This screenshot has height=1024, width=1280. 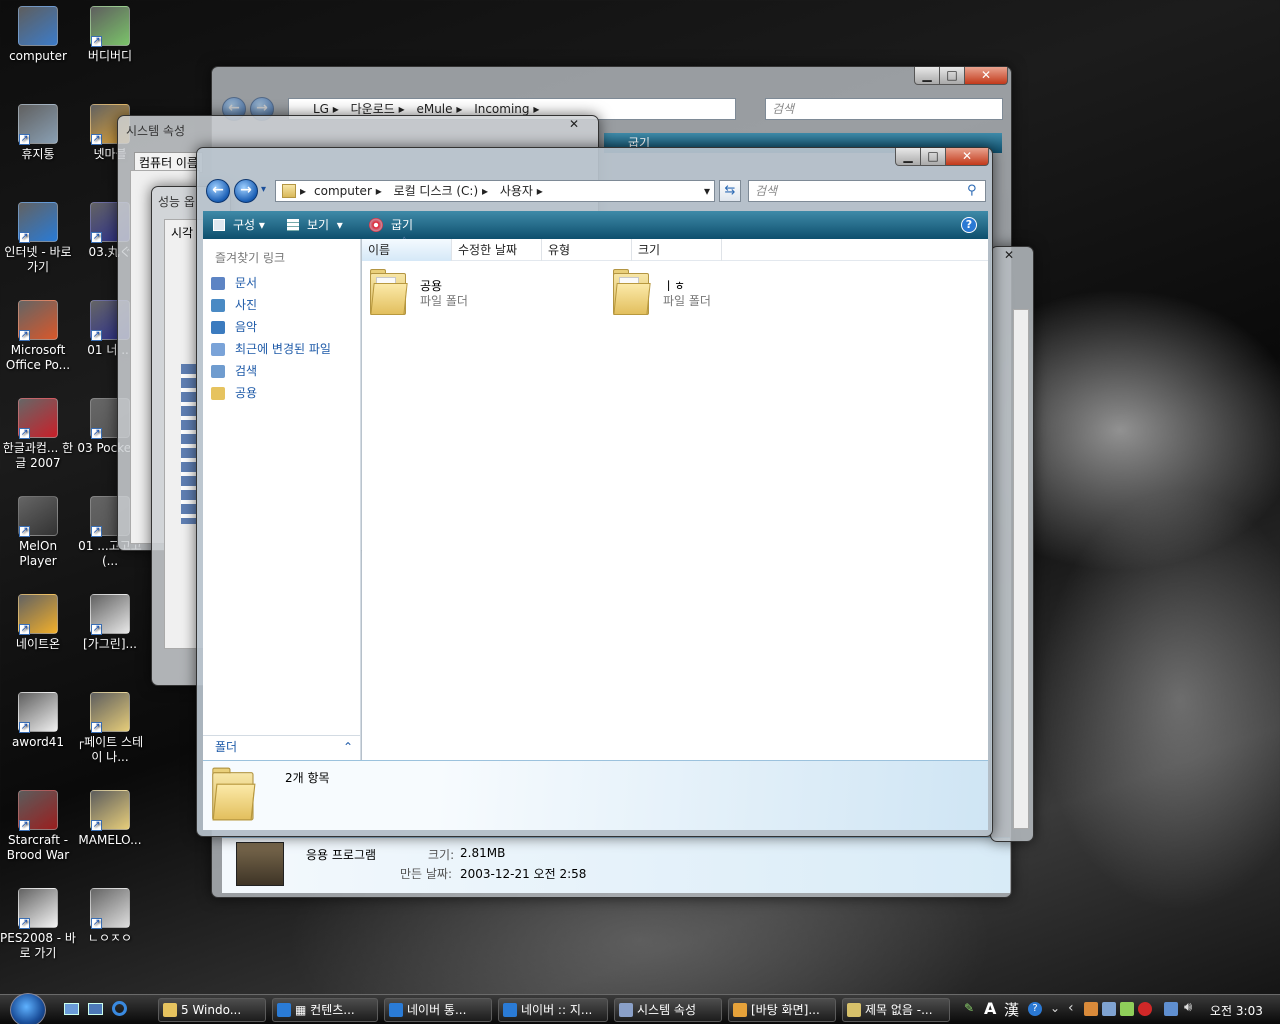 What do you see at coordinates (495, 191) in the screenshot?
I see `address-bar: ▸ computer ▸ 로컬 디스크 (C:) ▸ 사용자 ▸ ▾` at bounding box center [495, 191].